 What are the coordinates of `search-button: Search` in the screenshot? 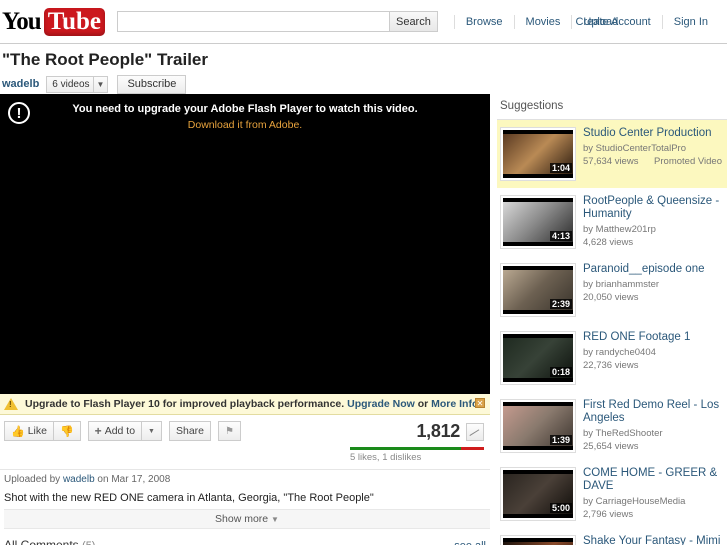 It's located at (413, 21).